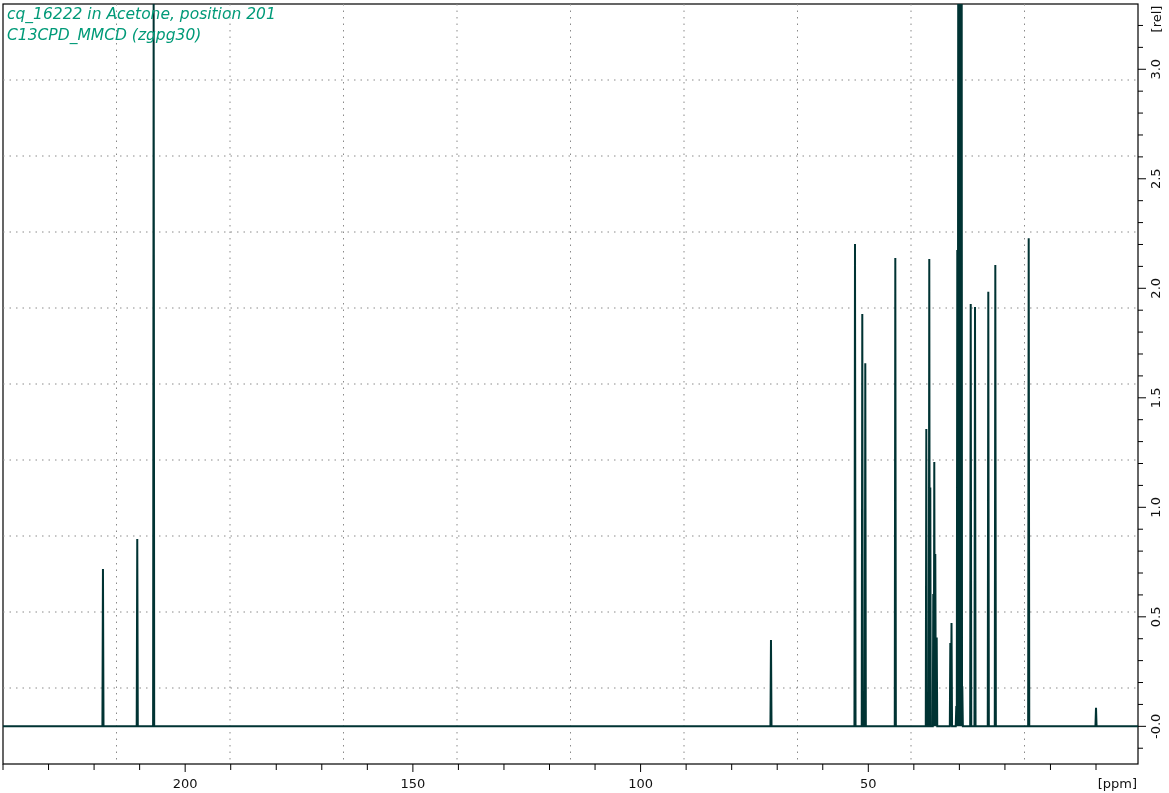  I want to click on y-axis-unit: [rel], so click(1156, 19).